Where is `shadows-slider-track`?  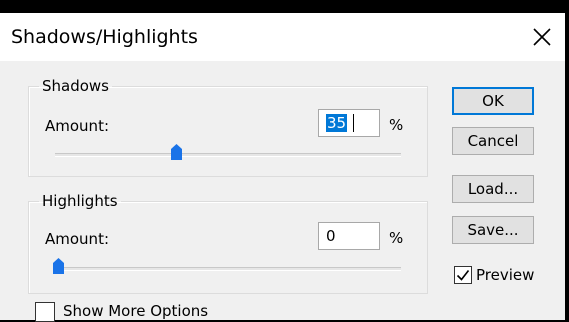
shadows-slider-track is located at coordinates (228, 155).